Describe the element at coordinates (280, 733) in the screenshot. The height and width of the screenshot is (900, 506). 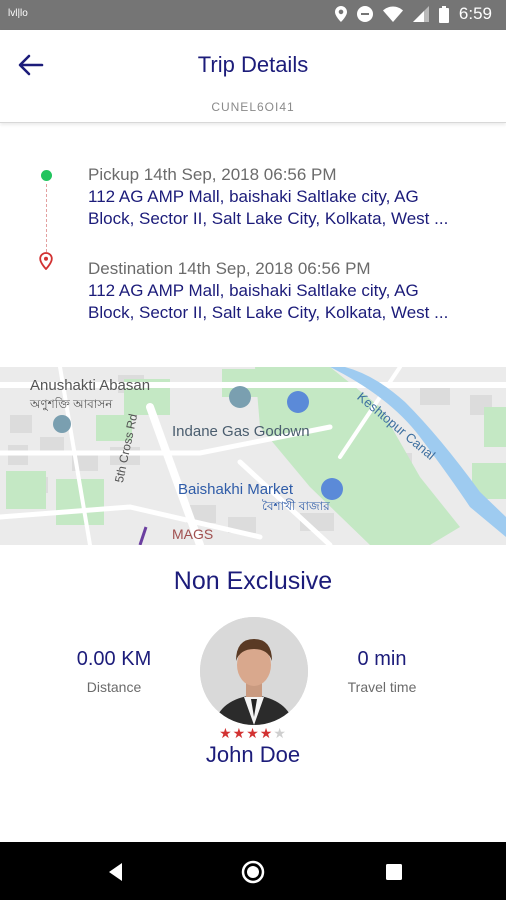
I see `star-empty-icon: ★` at that location.